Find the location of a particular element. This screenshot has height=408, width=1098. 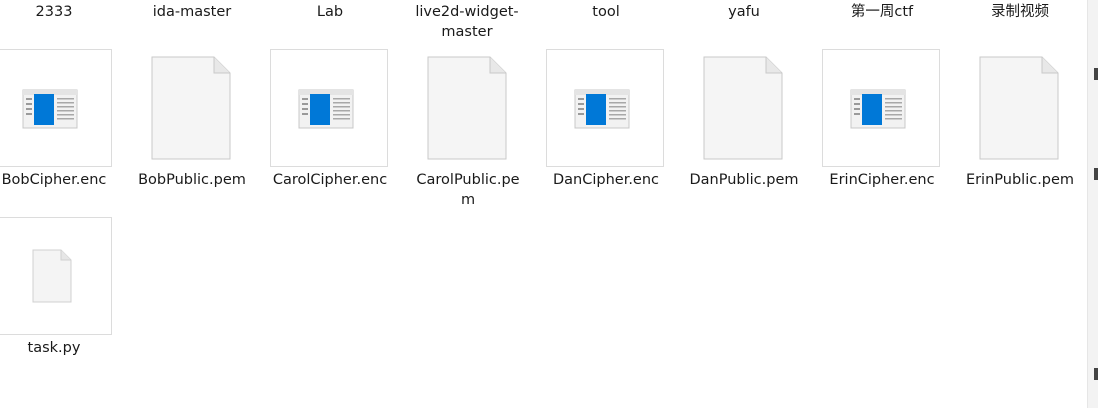

file-item-carolpublic: CarolPublic.pe m is located at coordinates (468, 134).